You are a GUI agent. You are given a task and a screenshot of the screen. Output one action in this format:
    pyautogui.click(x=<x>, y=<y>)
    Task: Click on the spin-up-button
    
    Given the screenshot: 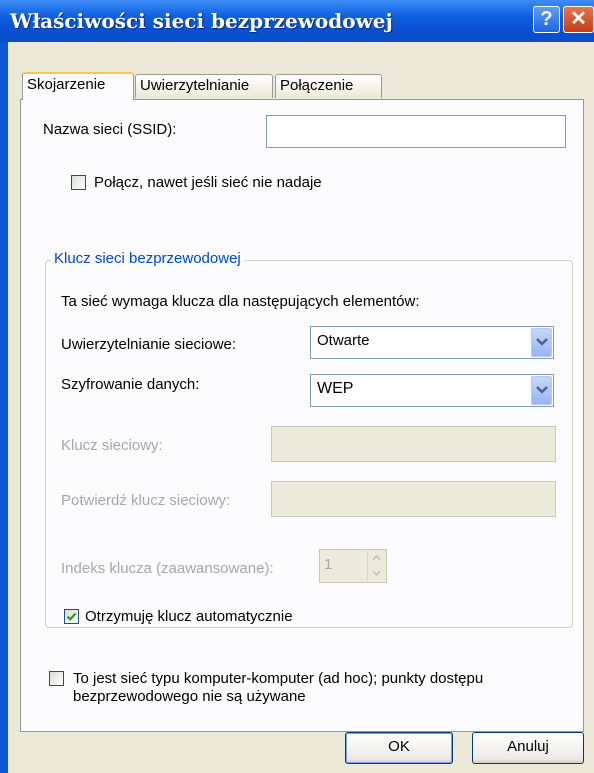 What is the action you would take?
    pyautogui.click(x=376, y=558)
    